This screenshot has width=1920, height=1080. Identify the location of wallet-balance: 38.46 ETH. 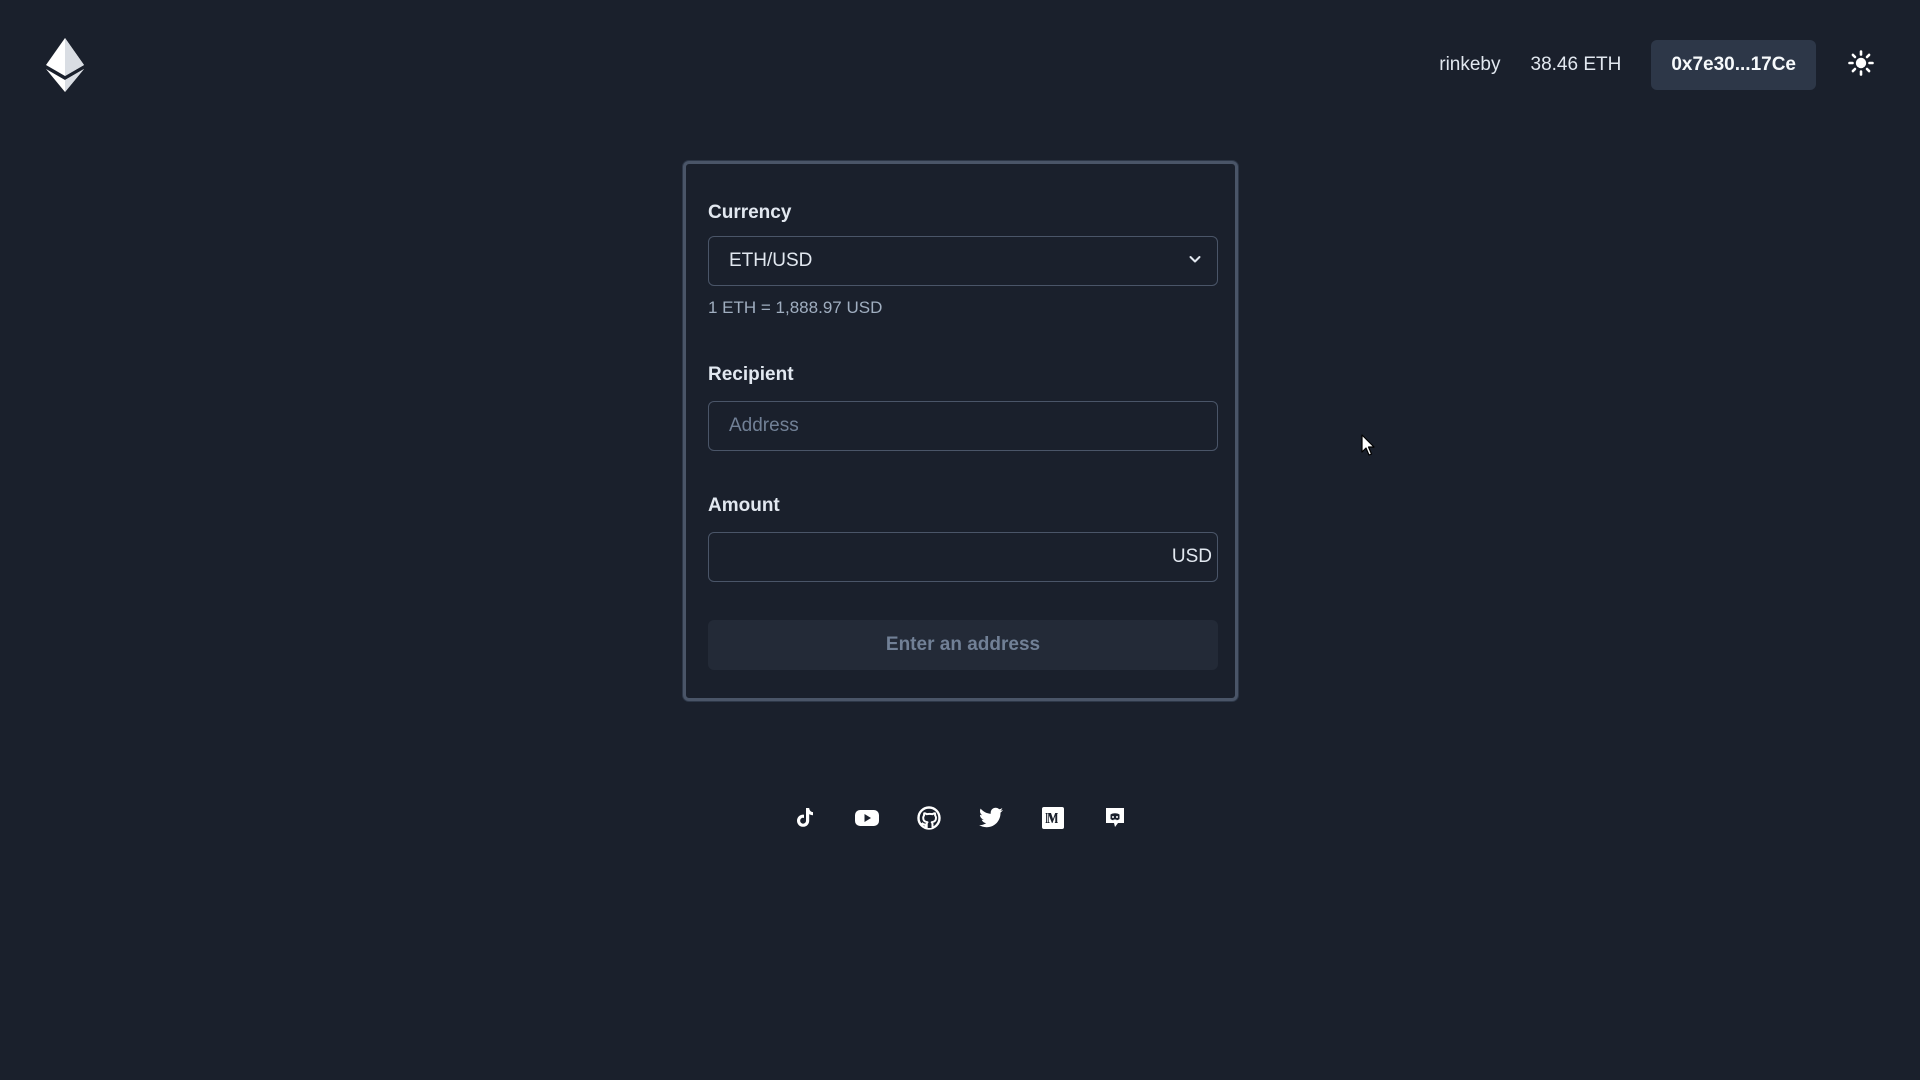
(1576, 64).